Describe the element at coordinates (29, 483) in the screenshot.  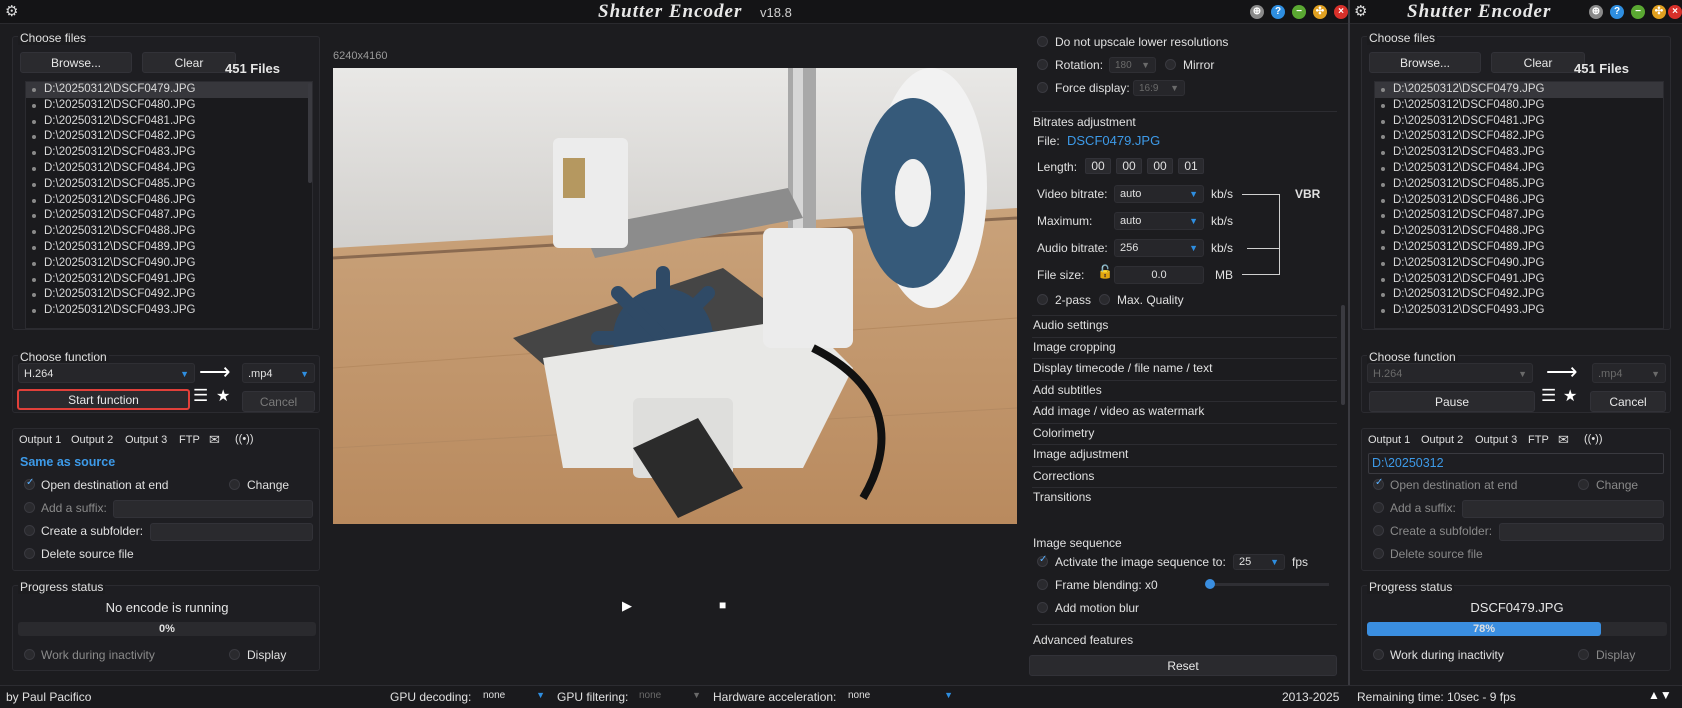
I see `open-destination-checkbox` at that location.